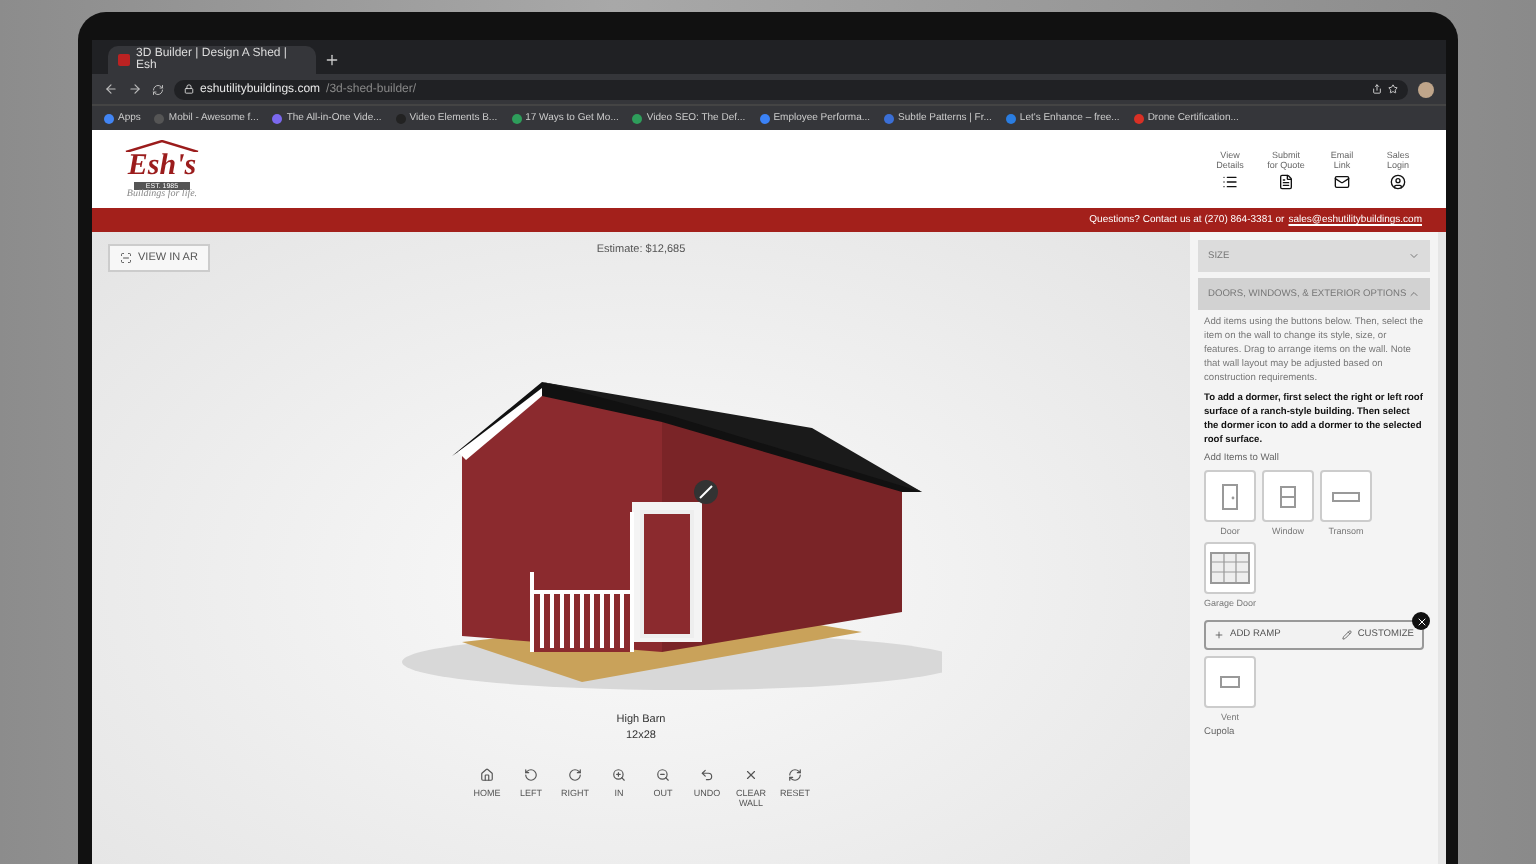 The width and height of the screenshot is (1536, 864). I want to click on pencil-icon, so click(1346, 635).